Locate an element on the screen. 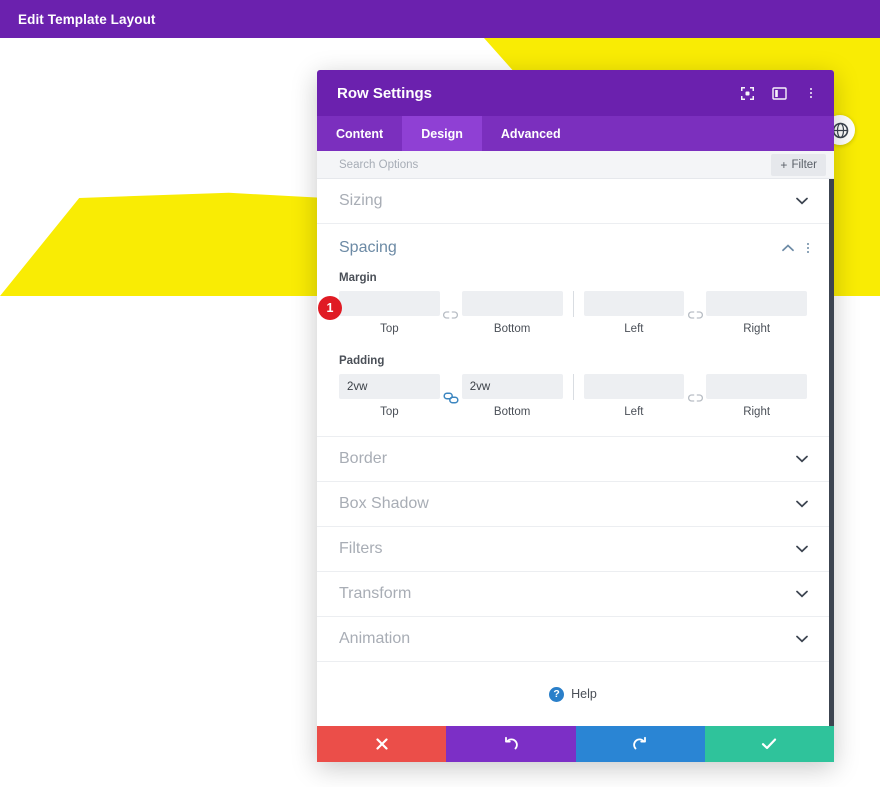 The height and width of the screenshot is (787, 880). plus-icon: + is located at coordinates (784, 165).